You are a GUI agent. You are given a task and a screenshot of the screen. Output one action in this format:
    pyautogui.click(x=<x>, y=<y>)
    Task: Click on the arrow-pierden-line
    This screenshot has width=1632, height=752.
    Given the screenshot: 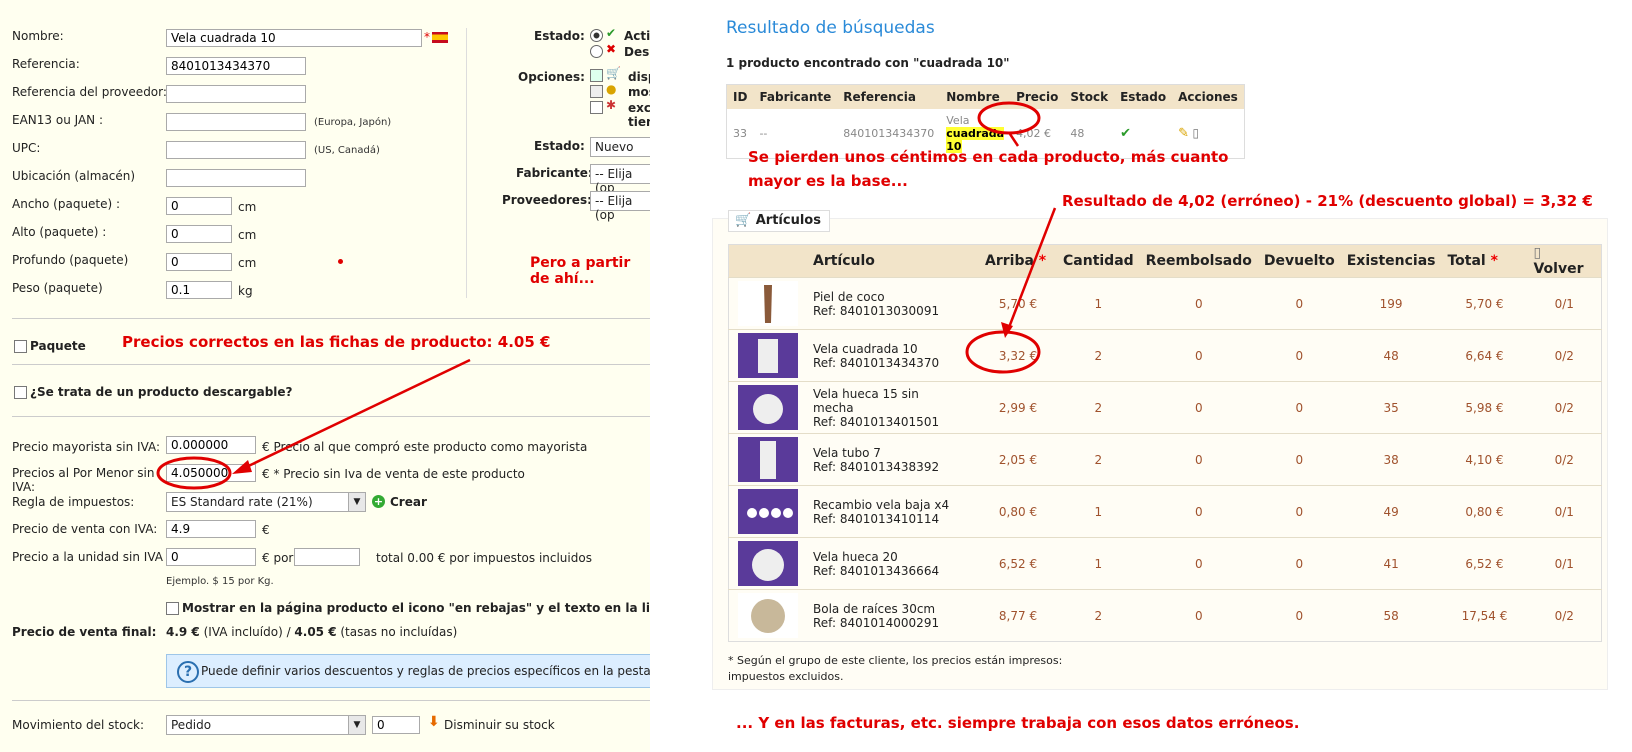 What is the action you would take?
    pyautogui.click(x=1014, y=140)
    